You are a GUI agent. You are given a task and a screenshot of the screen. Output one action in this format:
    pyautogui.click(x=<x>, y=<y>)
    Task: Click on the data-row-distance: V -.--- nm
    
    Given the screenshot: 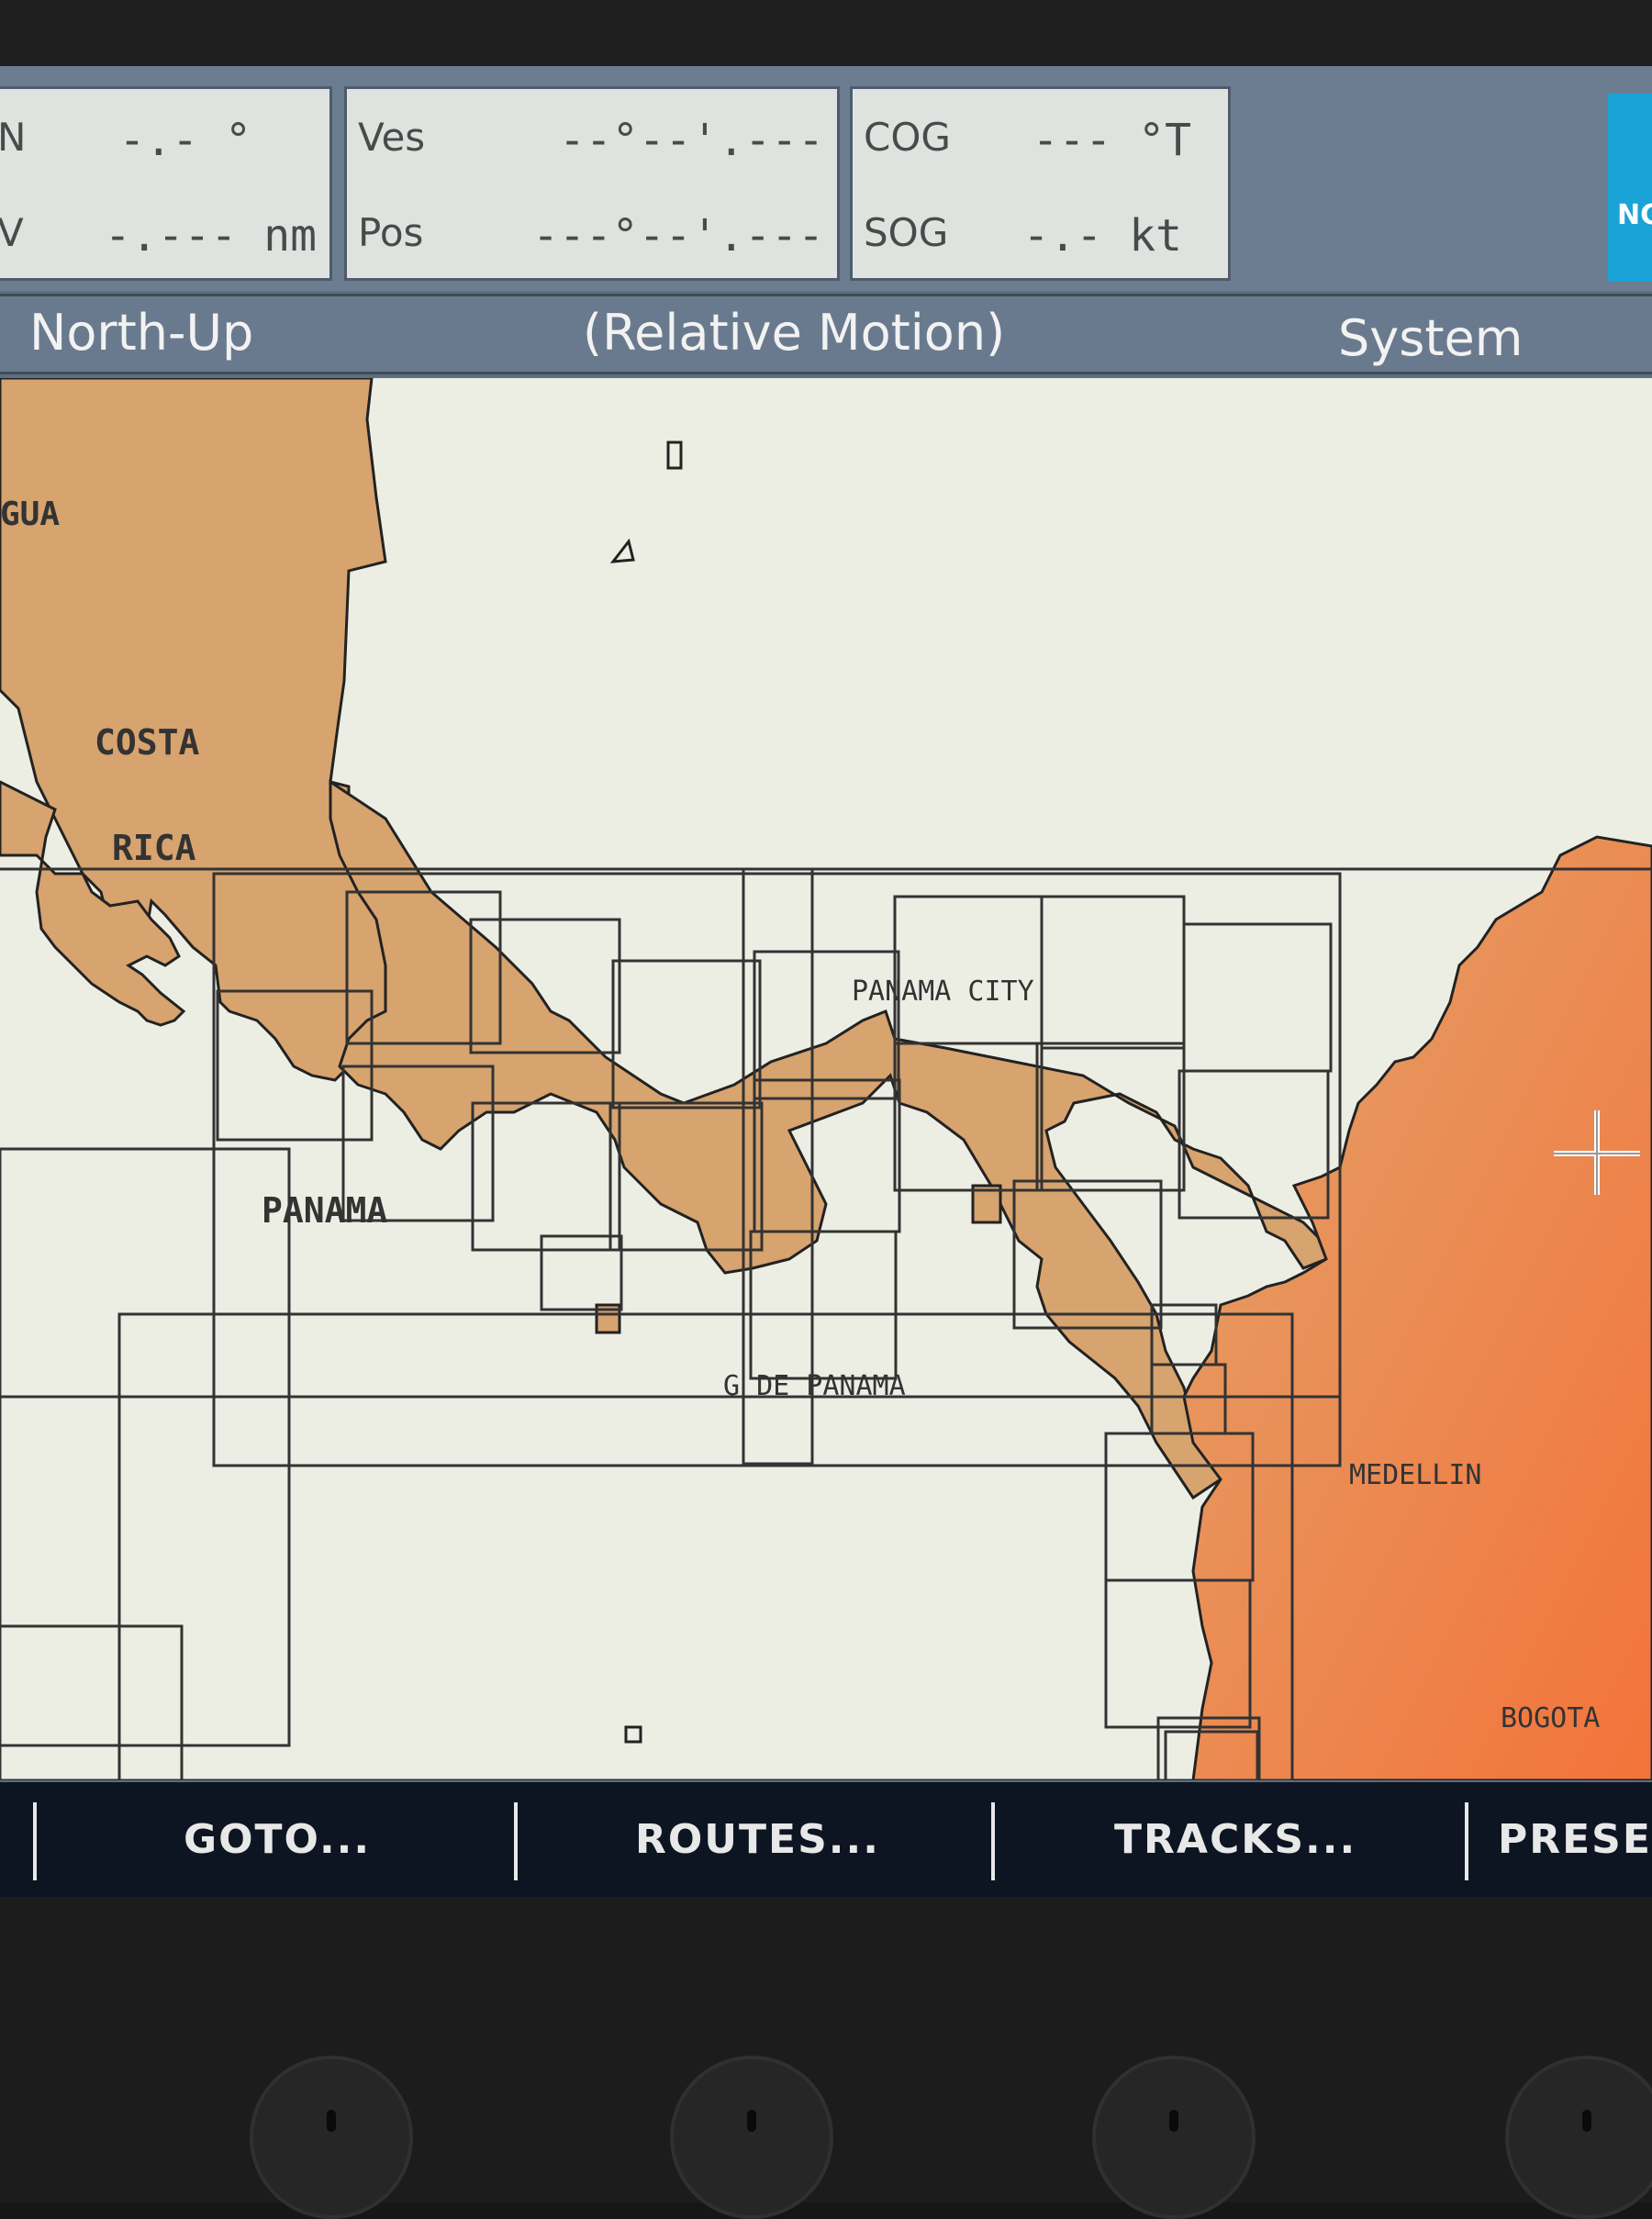 What is the action you would take?
    pyautogui.click(x=164, y=238)
    